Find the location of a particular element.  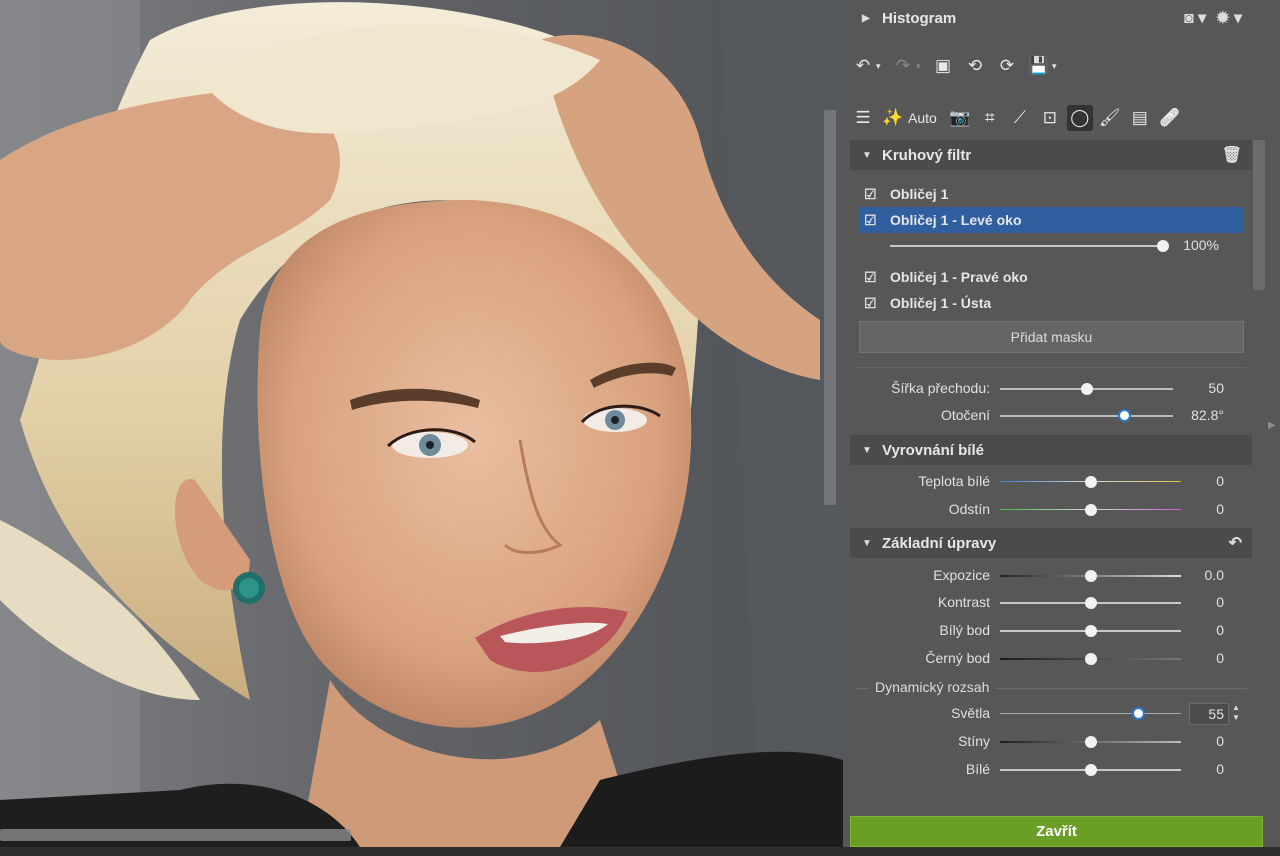

undo-dropdown-icon: ▾ is located at coordinates (880, 66).